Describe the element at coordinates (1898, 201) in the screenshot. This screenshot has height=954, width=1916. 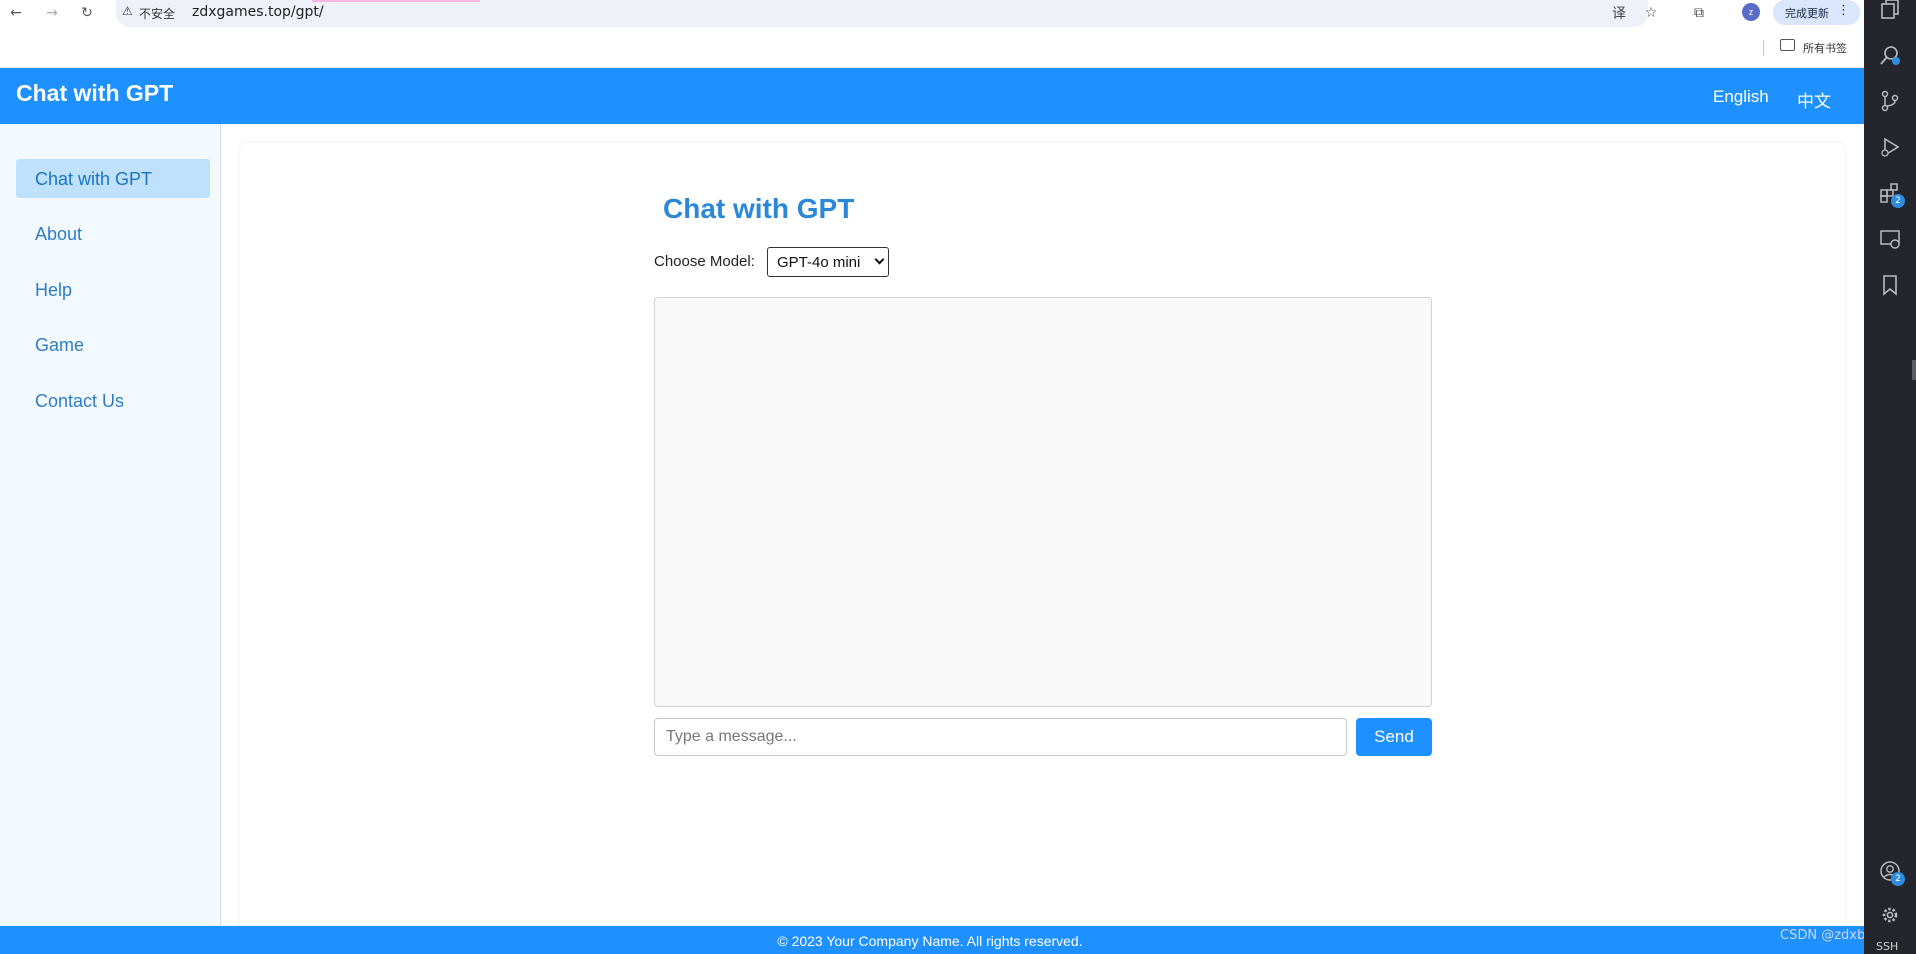
I see `extensions-badge: 2` at that location.